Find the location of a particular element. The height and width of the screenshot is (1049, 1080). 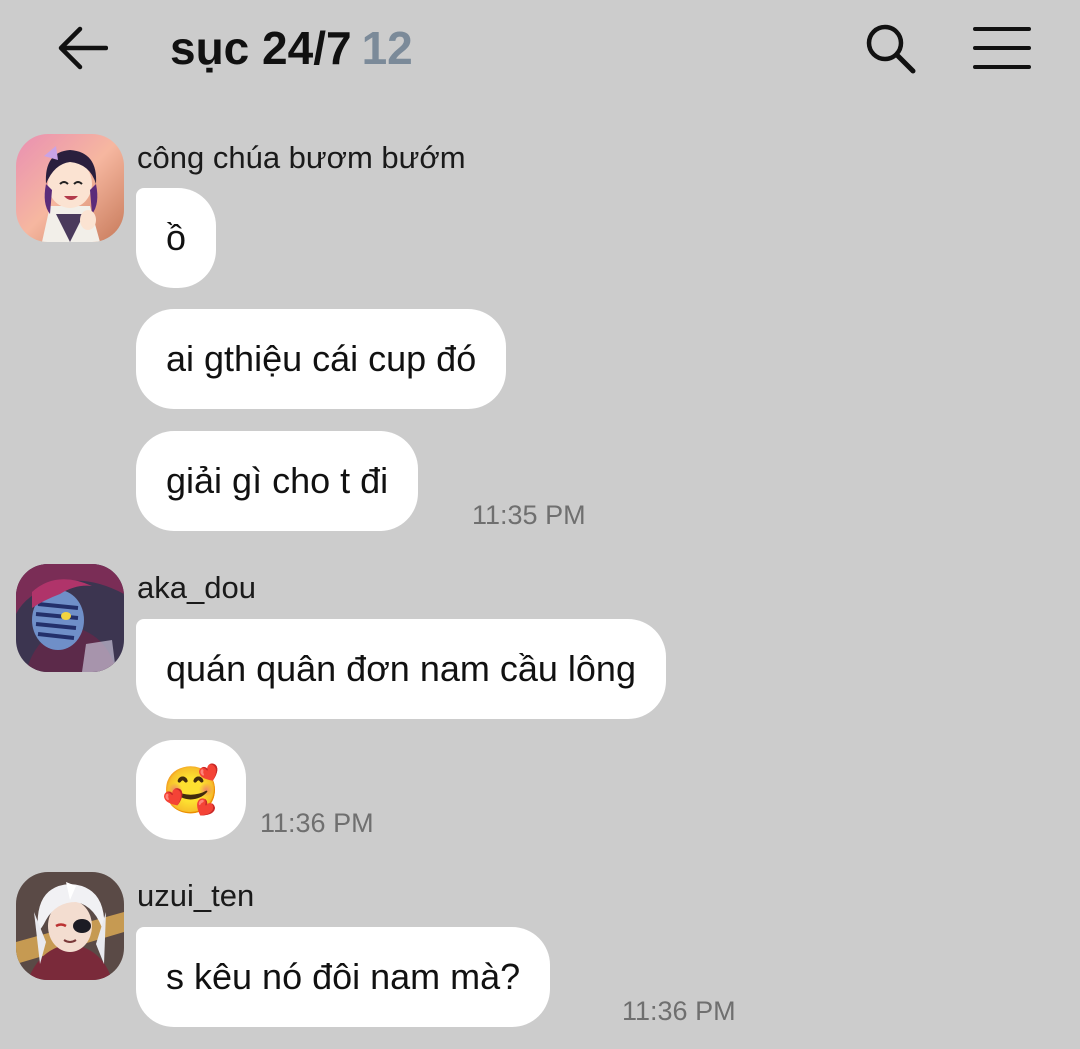

message-bubble: ai gthiệu cái cup đó is located at coordinates (321, 359).